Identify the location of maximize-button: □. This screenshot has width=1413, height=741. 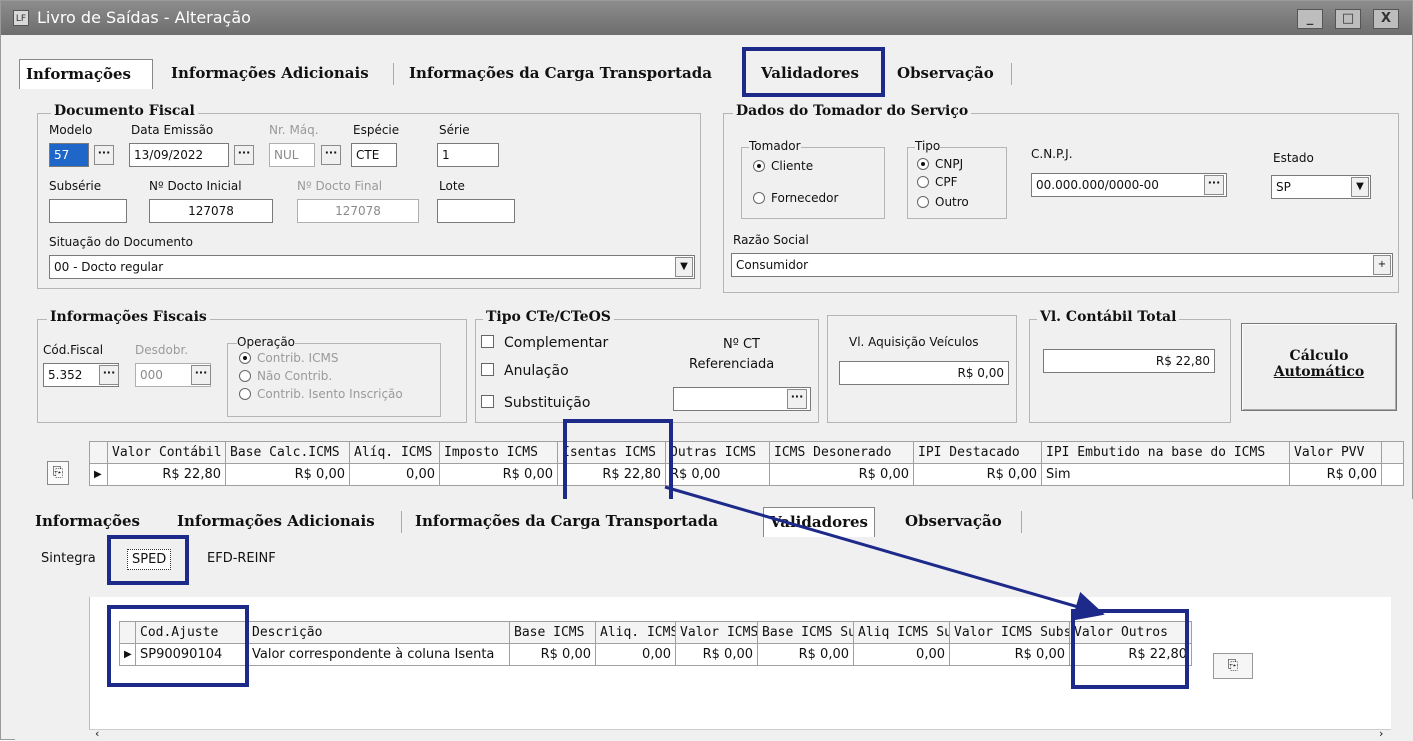
(1348, 19).